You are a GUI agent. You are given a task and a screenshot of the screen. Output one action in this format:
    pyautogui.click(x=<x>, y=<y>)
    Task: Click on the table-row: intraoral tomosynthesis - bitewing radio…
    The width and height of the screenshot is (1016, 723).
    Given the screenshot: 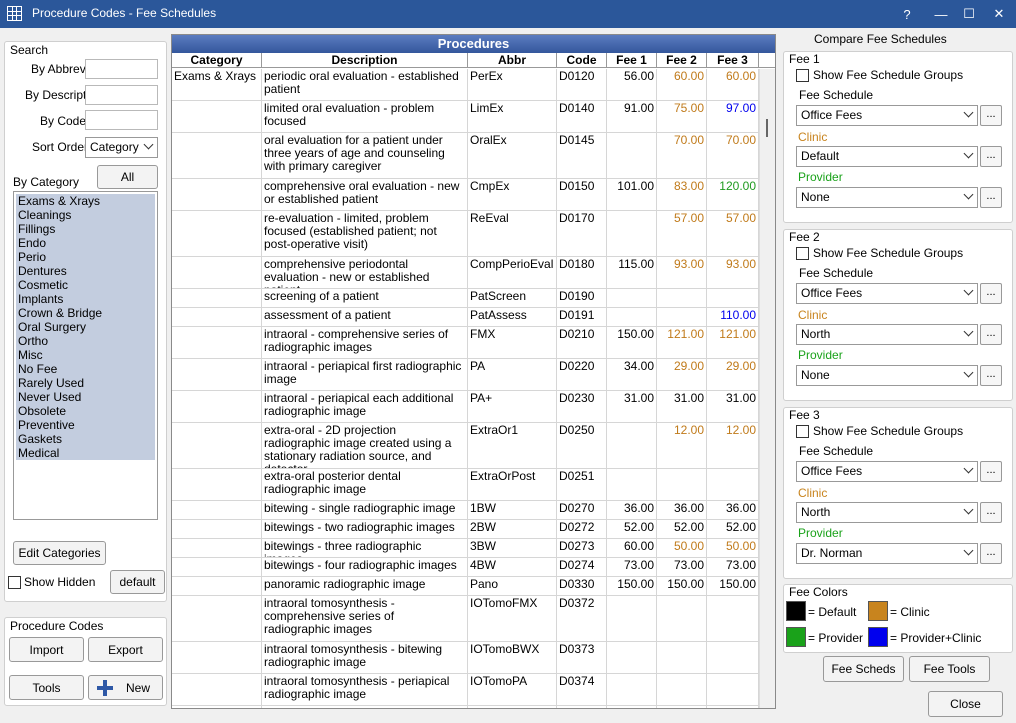 What is the action you would take?
    pyautogui.click(x=466, y=658)
    